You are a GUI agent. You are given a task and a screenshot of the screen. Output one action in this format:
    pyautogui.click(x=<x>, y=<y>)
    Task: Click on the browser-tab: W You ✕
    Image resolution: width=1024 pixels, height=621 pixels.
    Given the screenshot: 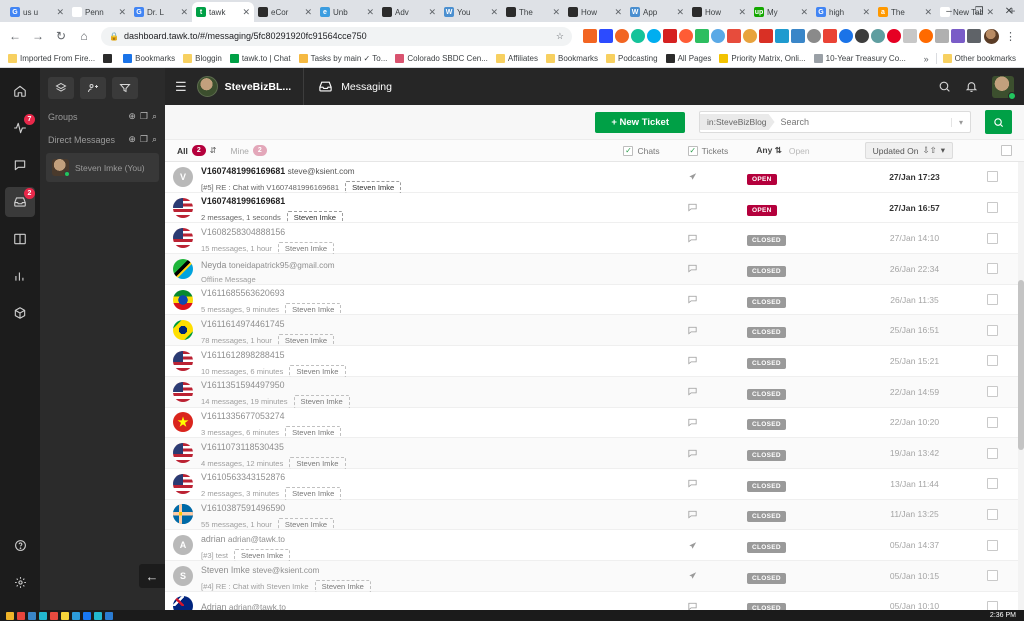 What is the action you would take?
    pyautogui.click(x=471, y=12)
    